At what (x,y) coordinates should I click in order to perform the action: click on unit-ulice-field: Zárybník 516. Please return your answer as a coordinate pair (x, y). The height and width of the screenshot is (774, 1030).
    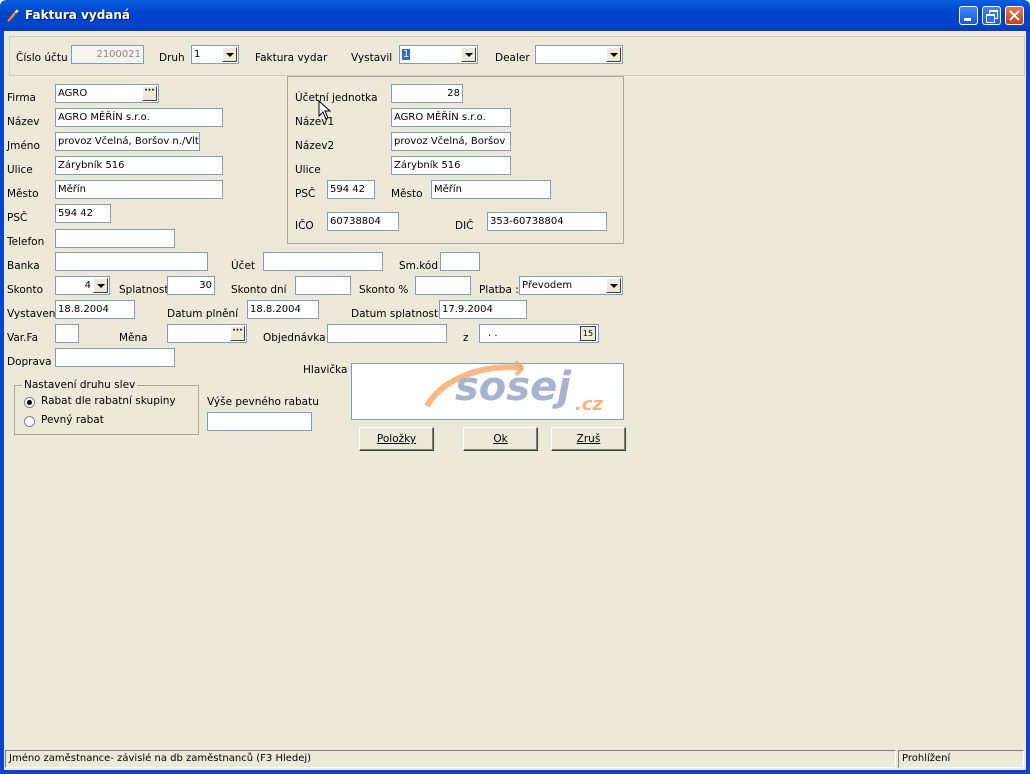
    Looking at the image, I should click on (451, 165).